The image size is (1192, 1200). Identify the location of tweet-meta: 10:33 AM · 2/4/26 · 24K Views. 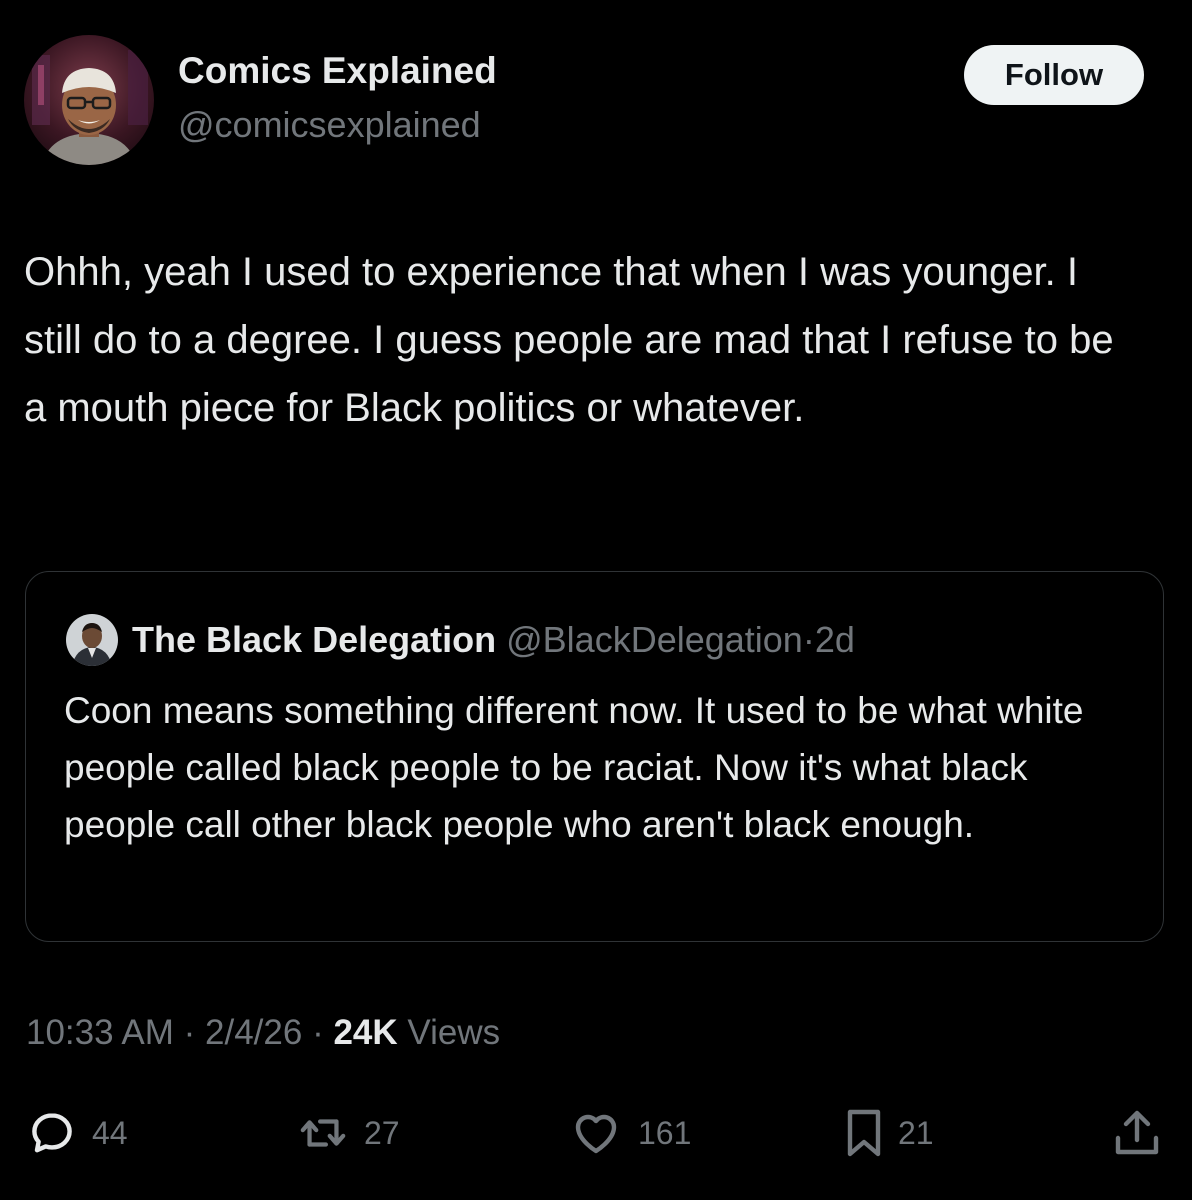
(263, 1033).